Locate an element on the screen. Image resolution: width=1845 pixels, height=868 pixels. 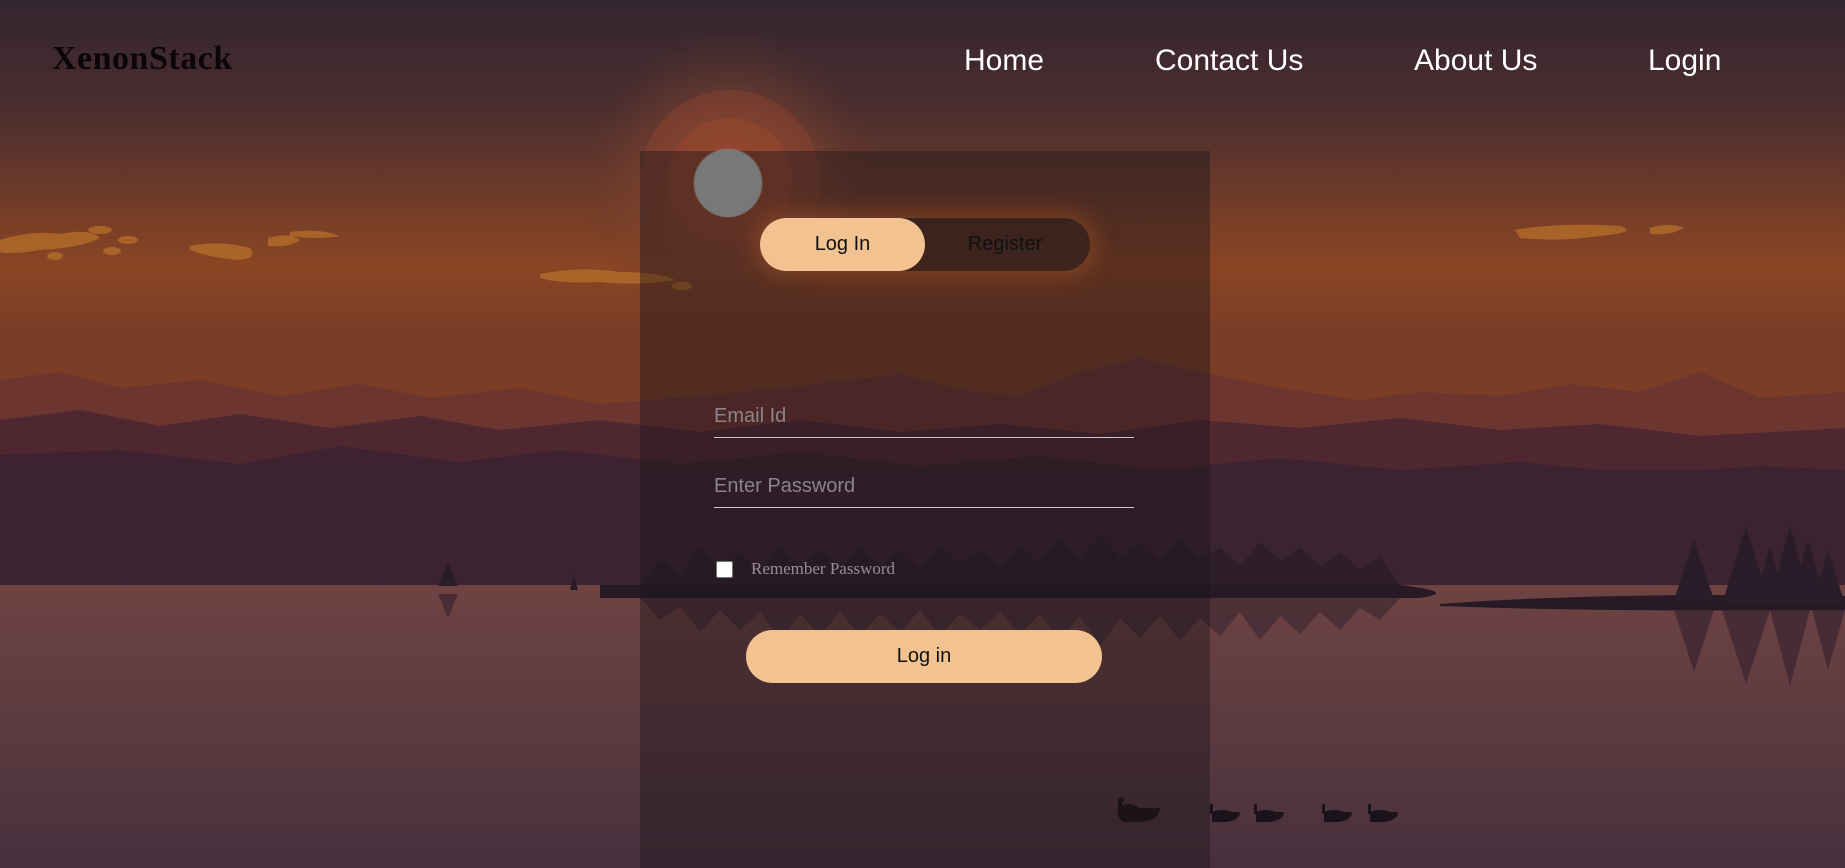
nav-login-link: Login is located at coordinates (1684, 61).